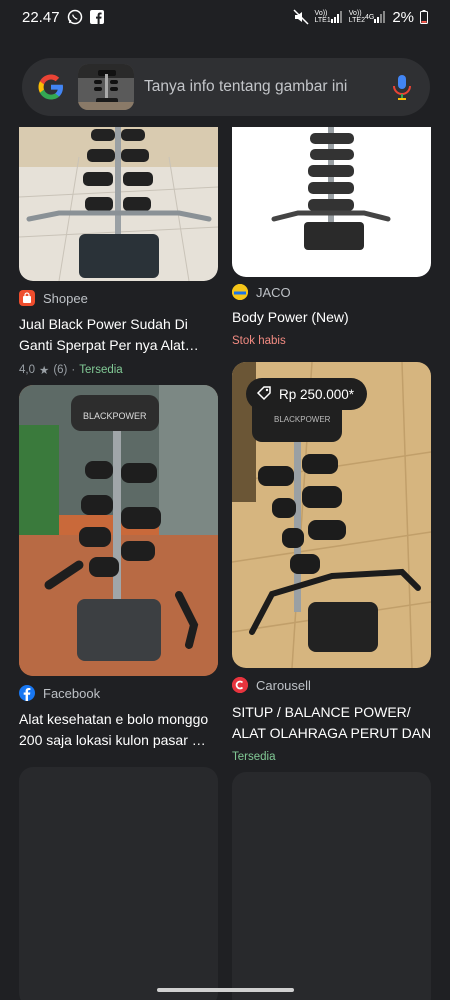  Describe the element at coordinates (118, 693) in the screenshot. I see `result-source-row: Facebook` at that location.